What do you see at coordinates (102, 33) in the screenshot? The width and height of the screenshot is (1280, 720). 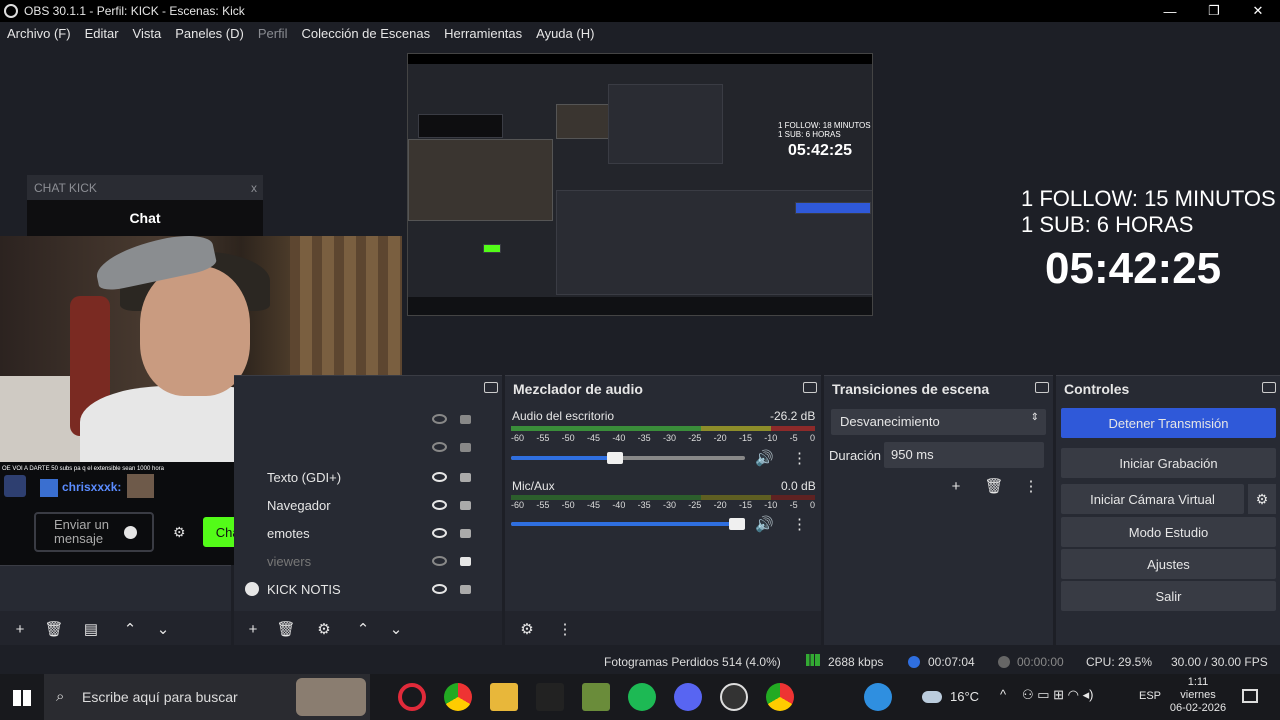 I see `menu-editar: Editar` at bounding box center [102, 33].